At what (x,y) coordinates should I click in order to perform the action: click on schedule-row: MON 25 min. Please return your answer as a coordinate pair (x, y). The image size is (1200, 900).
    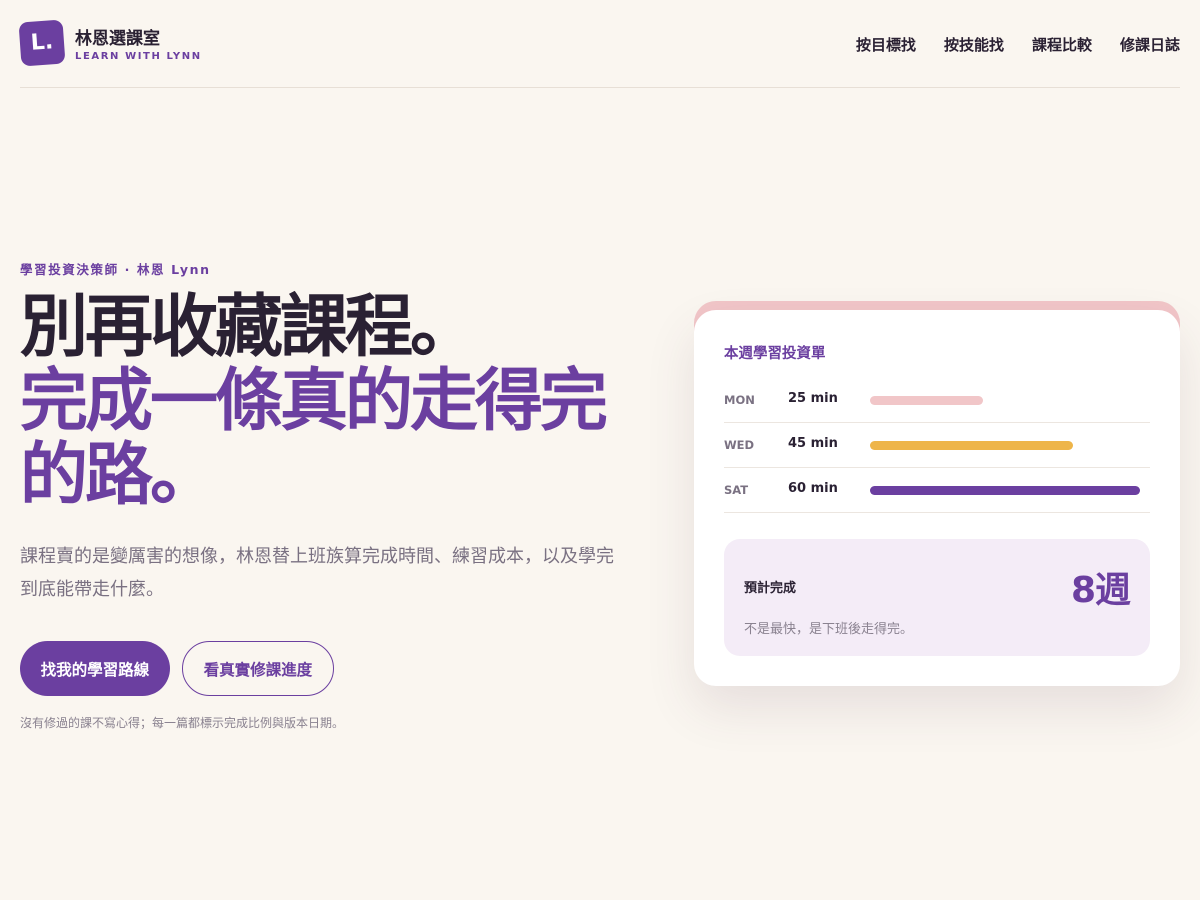
    Looking at the image, I should click on (937, 400).